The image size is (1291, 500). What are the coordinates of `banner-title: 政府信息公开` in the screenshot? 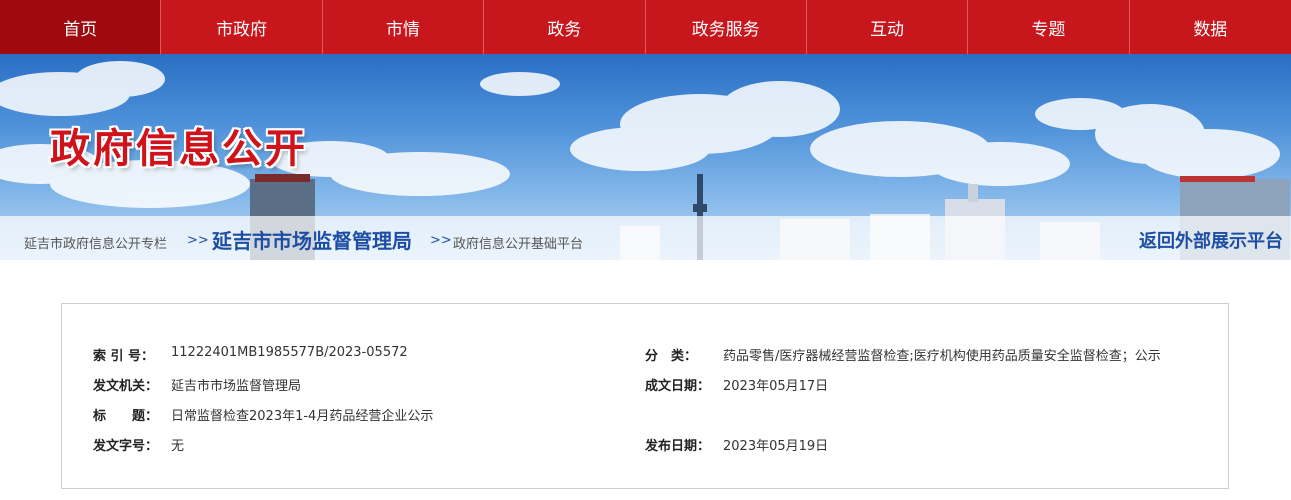 It's located at (179, 149).